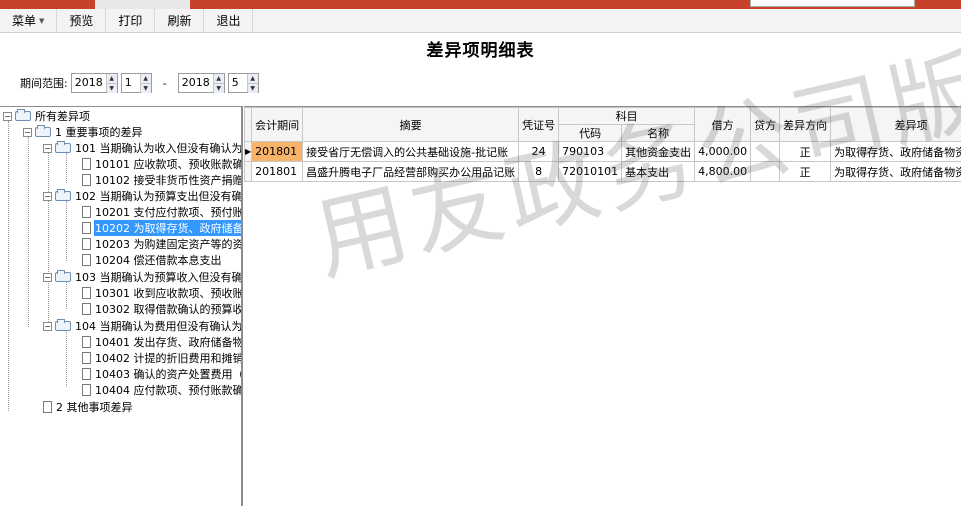 The width and height of the screenshot is (961, 506). Describe the element at coordinates (723, 124) in the screenshot. I see `col-header-debit: 借方` at that location.